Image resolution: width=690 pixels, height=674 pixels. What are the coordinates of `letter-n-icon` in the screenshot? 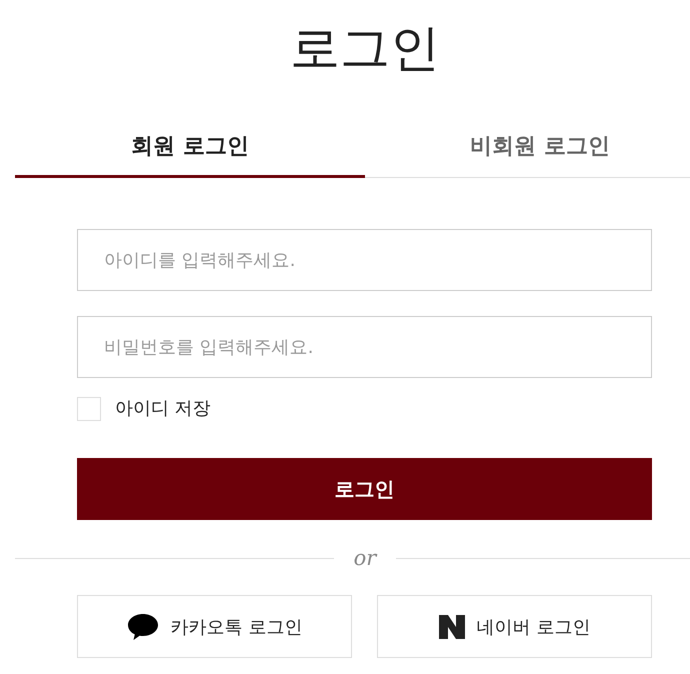 It's located at (451, 626).